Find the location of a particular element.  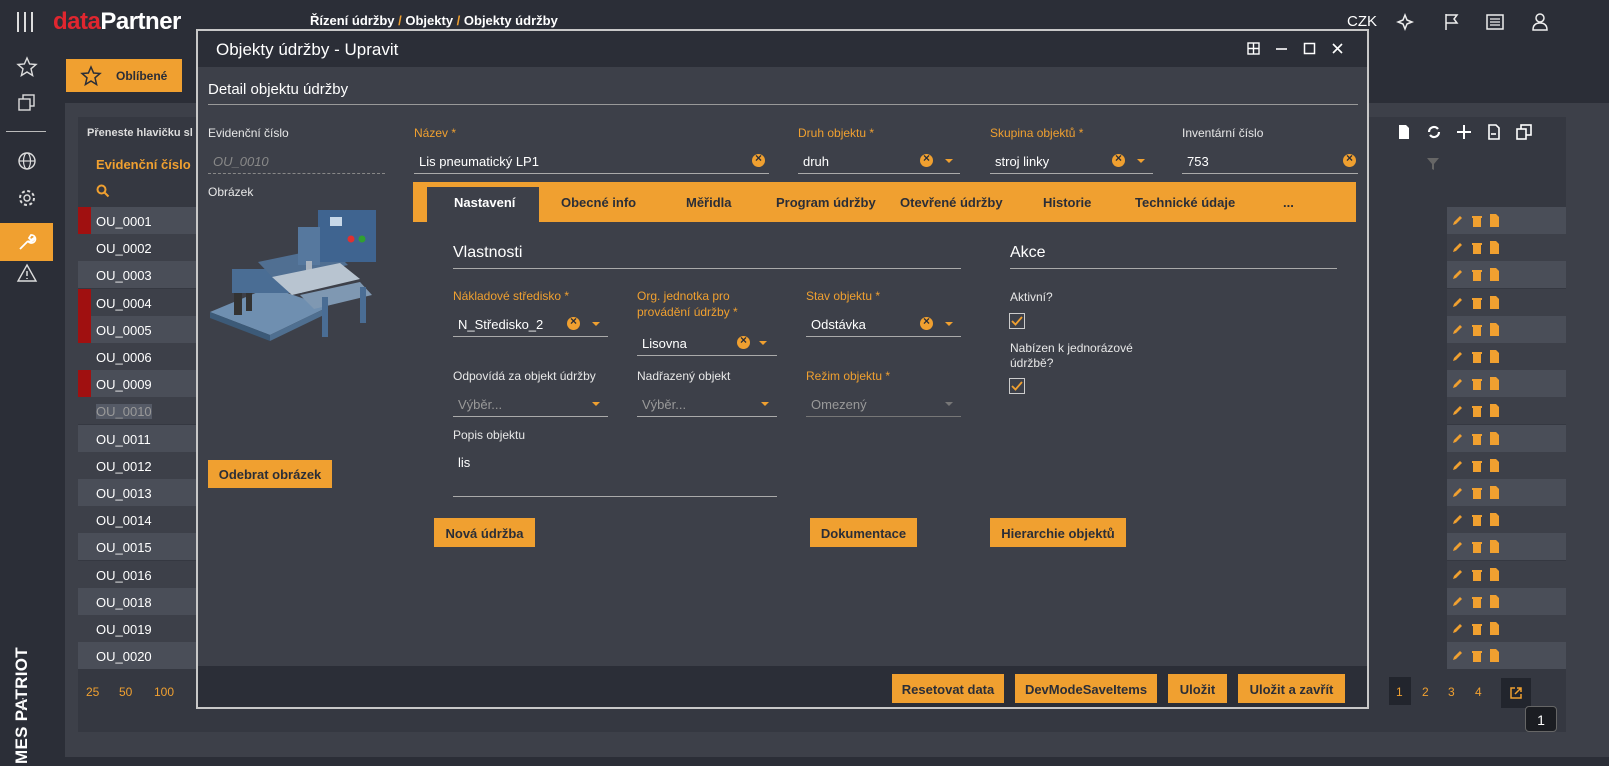

org-unit-dropdown-icon is located at coordinates (763, 343).